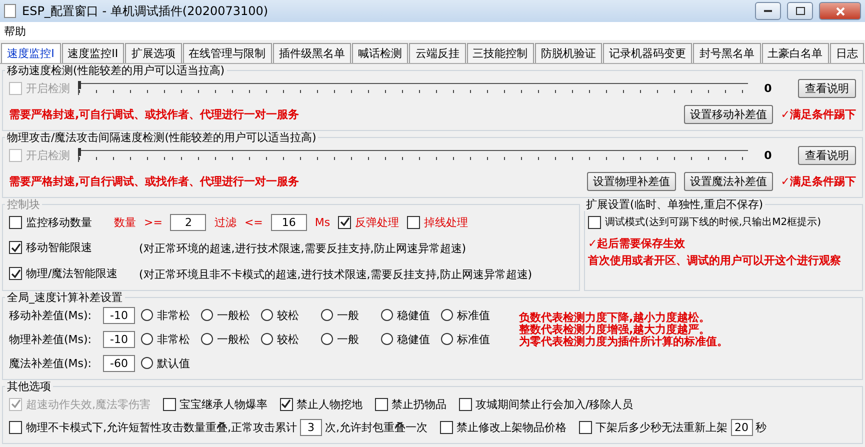 Image resolution: width=865 pixels, height=447 pixels. I want to click on field-label: 物理补差值(Ms):, so click(51, 339).